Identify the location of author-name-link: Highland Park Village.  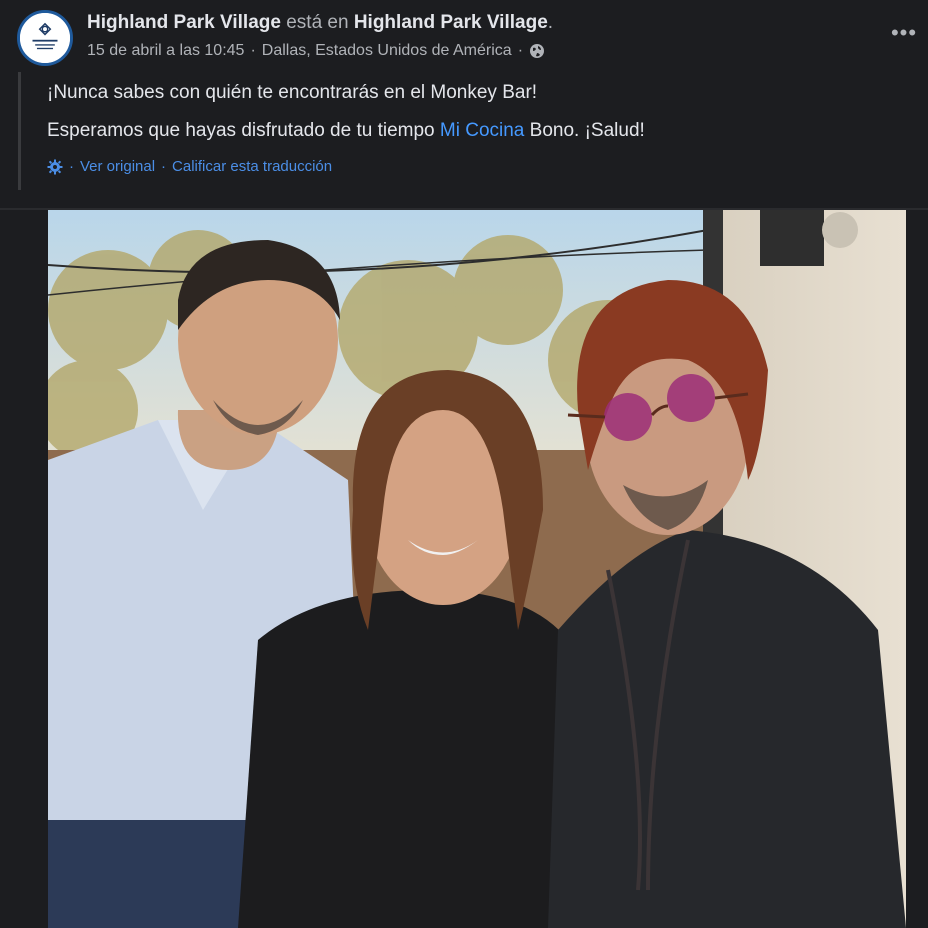
(184, 22).